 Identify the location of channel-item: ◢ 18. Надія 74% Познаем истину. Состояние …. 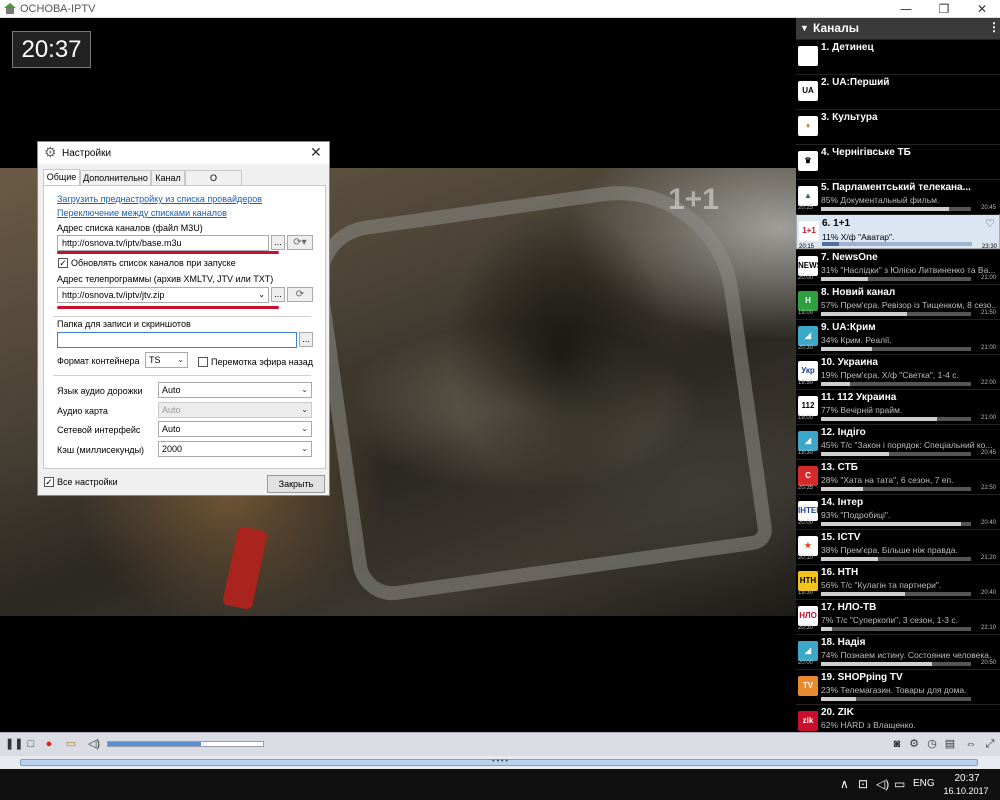
(898, 651).